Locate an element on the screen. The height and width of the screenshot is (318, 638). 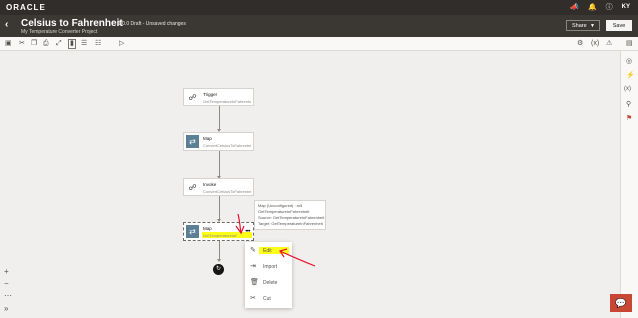
chat-icon: 💬 is located at coordinates (621, 303).